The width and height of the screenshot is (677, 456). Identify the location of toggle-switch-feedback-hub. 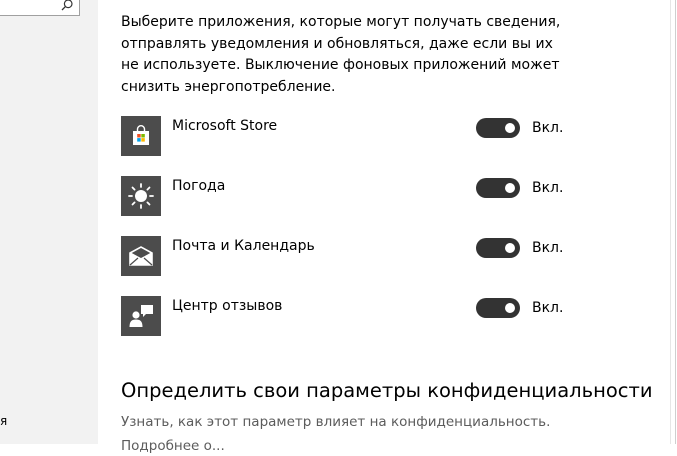
(498, 308).